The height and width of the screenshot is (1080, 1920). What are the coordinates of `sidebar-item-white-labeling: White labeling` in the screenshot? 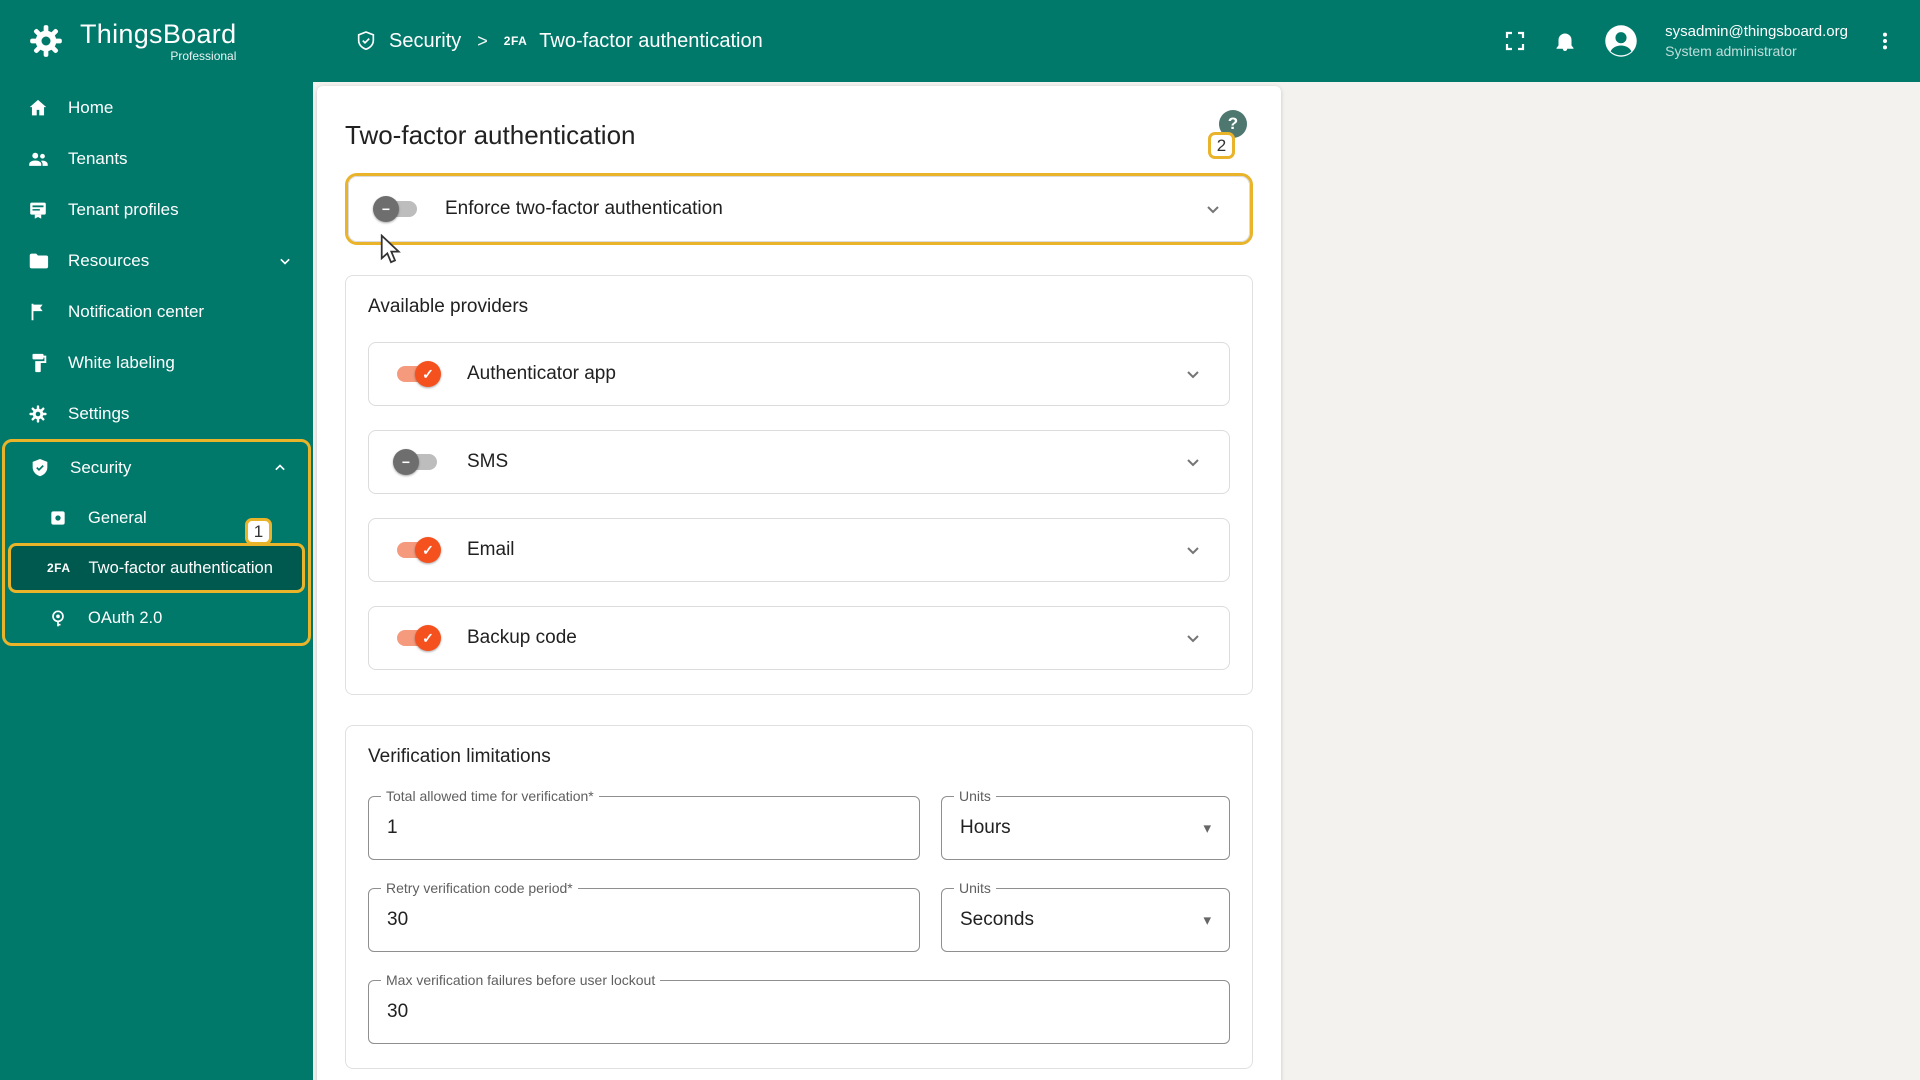 It's located at (156, 362).